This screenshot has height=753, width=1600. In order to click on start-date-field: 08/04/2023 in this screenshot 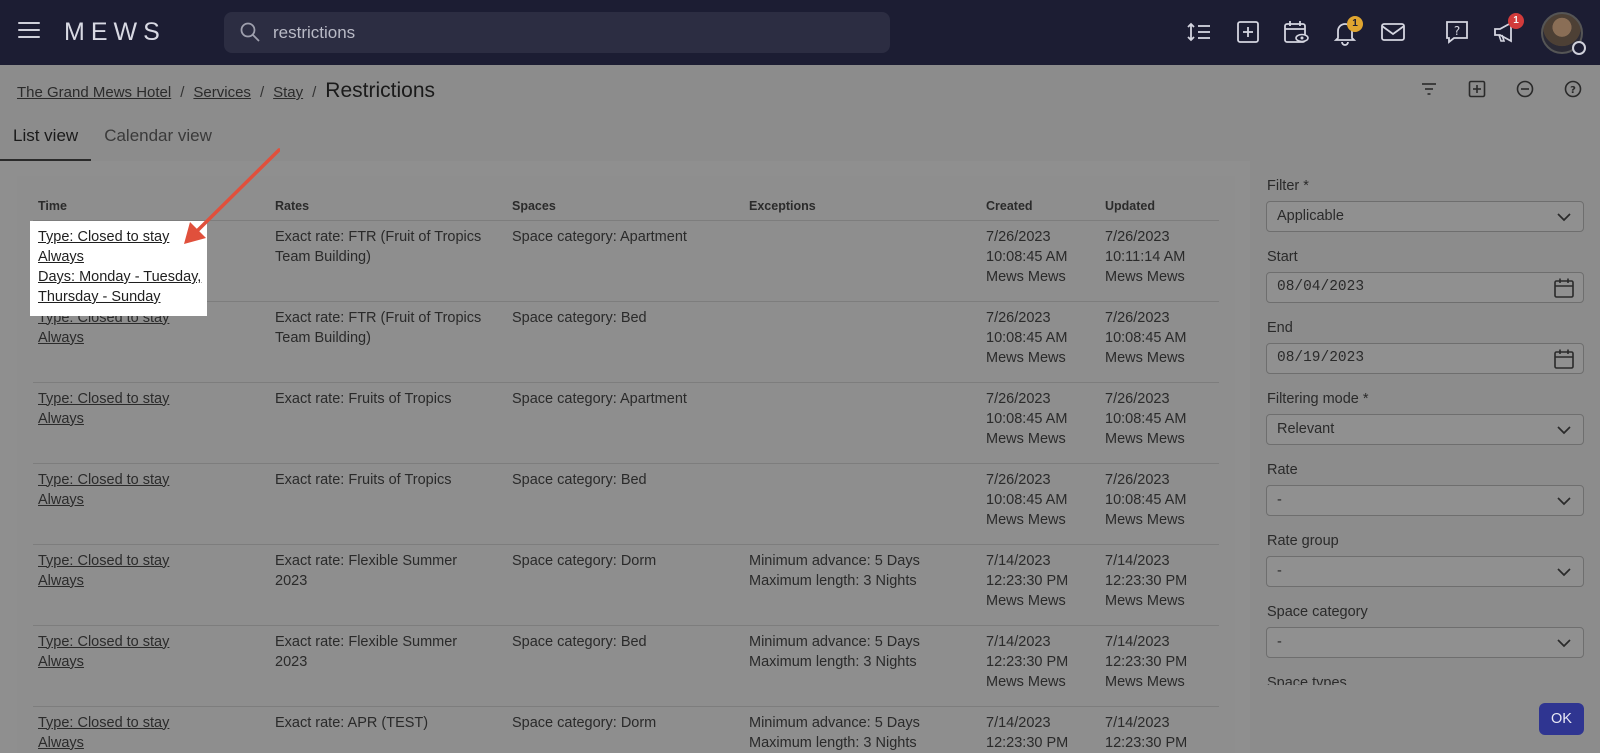, I will do `click(1425, 287)`.